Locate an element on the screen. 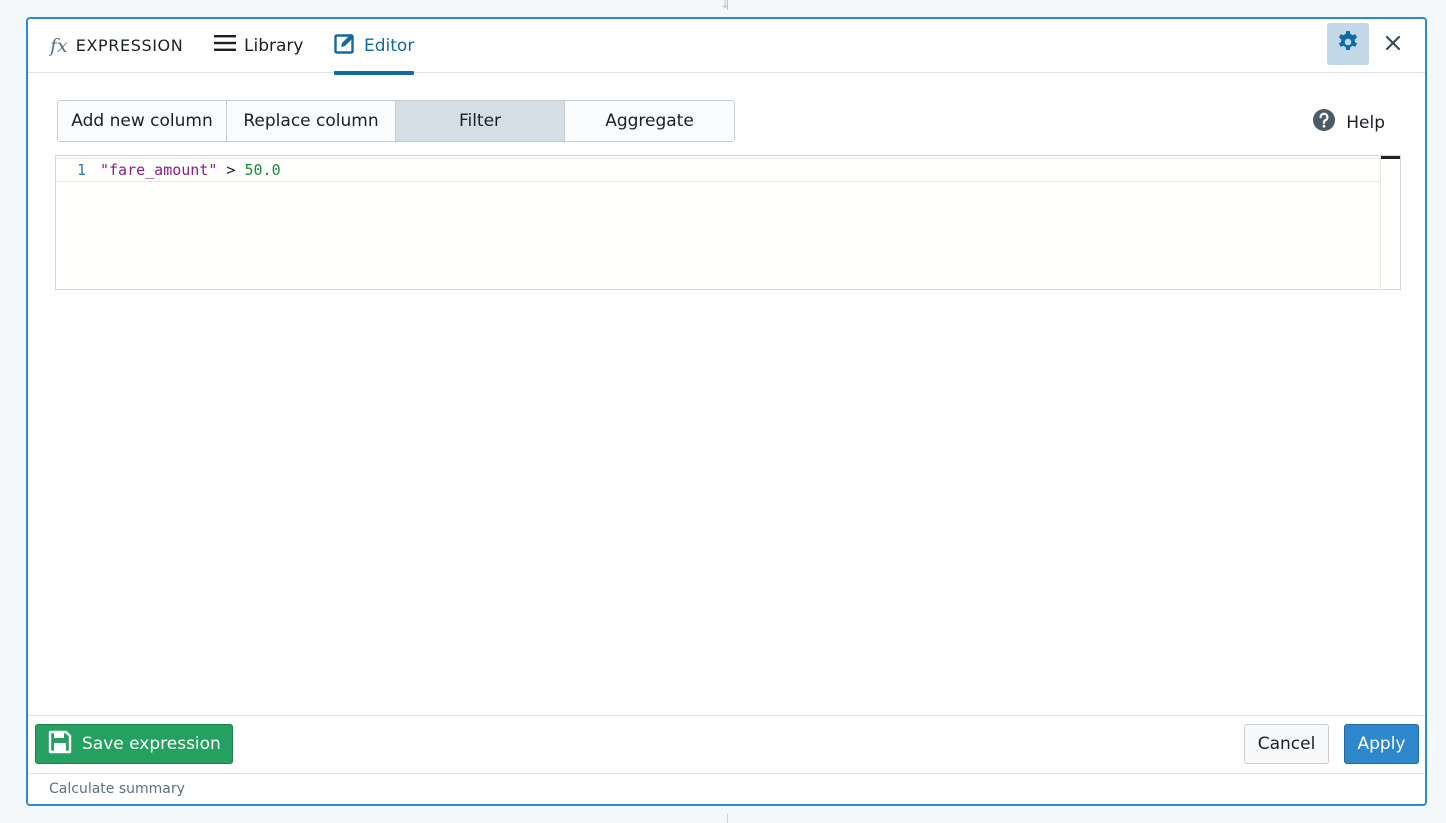 Image resolution: width=1446 pixels, height=823 pixels. function-icon: fx is located at coordinates (59, 45).